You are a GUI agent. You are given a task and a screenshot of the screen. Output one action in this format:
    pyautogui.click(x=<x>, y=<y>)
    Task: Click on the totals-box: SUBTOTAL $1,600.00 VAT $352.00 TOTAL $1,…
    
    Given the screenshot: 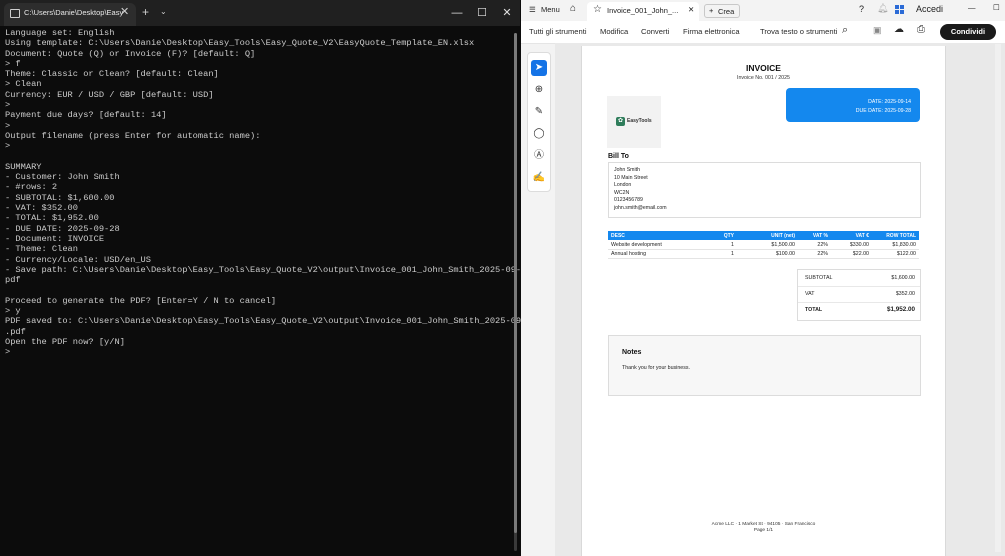 What is the action you would take?
    pyautogui.click(x=859, y=295)
    